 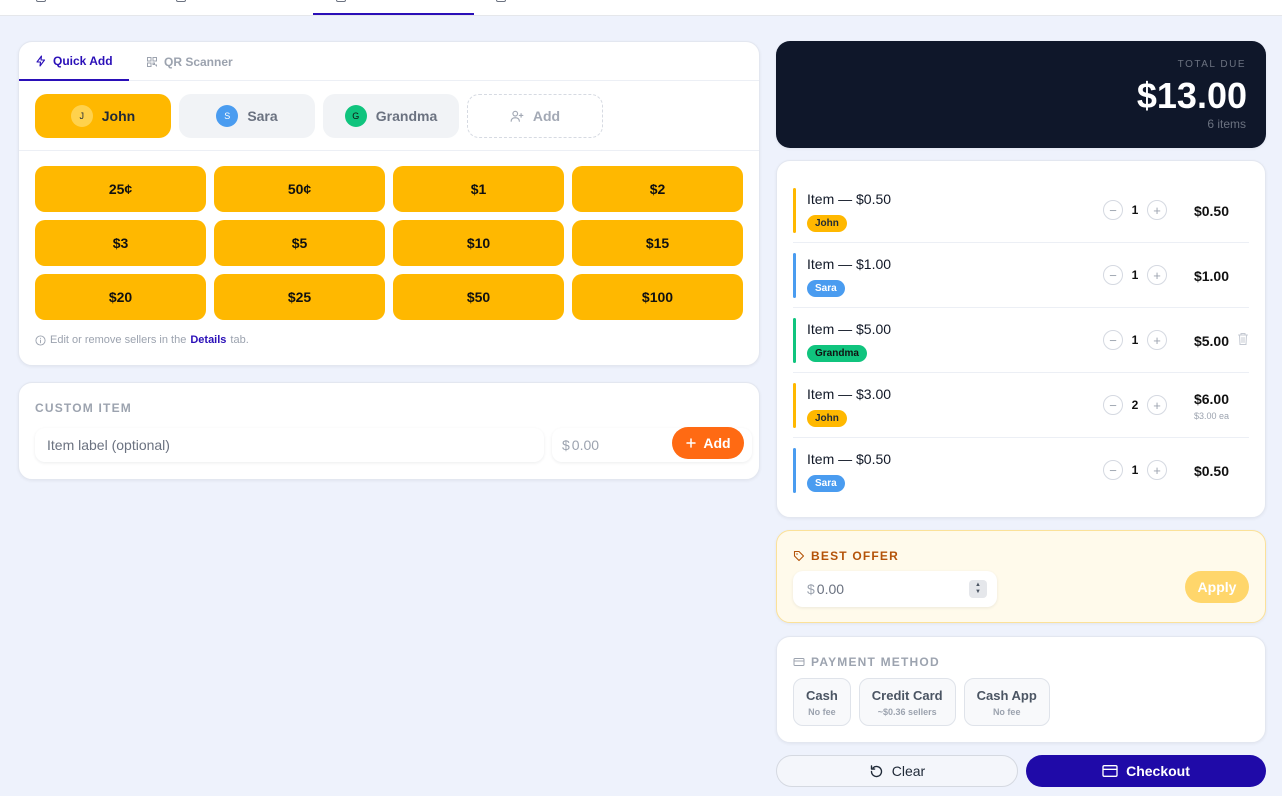 I want to click on cart-item-name: Item — $0.50, so click(x=849, y=199).